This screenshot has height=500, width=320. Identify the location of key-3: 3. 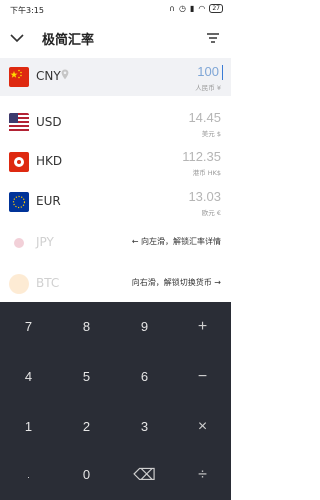
(144, 426).